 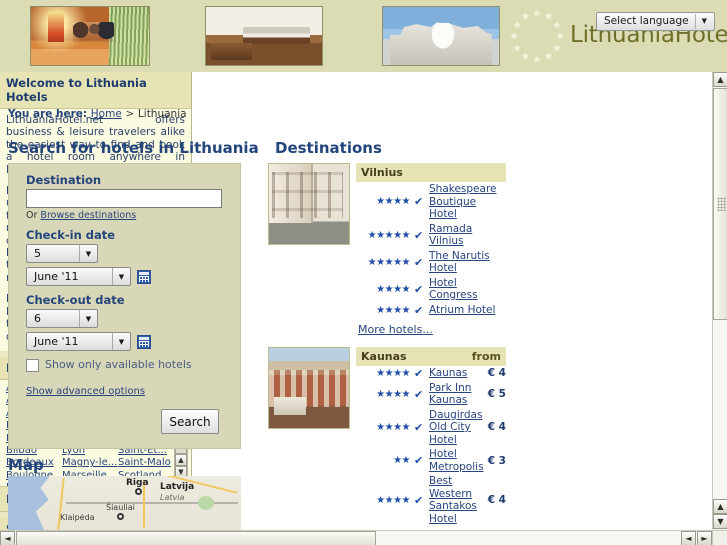 What do you see at coordinates (464, 235) in the screenshot?
I see `hotel-link: Ramada Vilnius` at bounding box center [464, 235].